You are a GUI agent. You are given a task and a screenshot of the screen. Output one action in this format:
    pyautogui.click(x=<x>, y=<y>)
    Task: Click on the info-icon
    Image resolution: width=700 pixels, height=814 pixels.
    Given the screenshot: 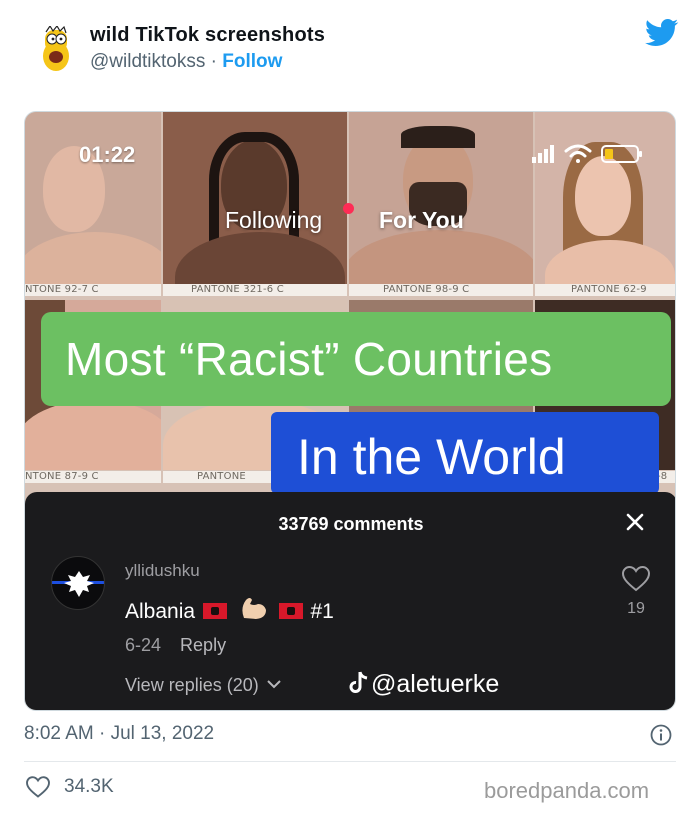 What is the action you would take?
    pyautogui.click(x=661, y=735)
    